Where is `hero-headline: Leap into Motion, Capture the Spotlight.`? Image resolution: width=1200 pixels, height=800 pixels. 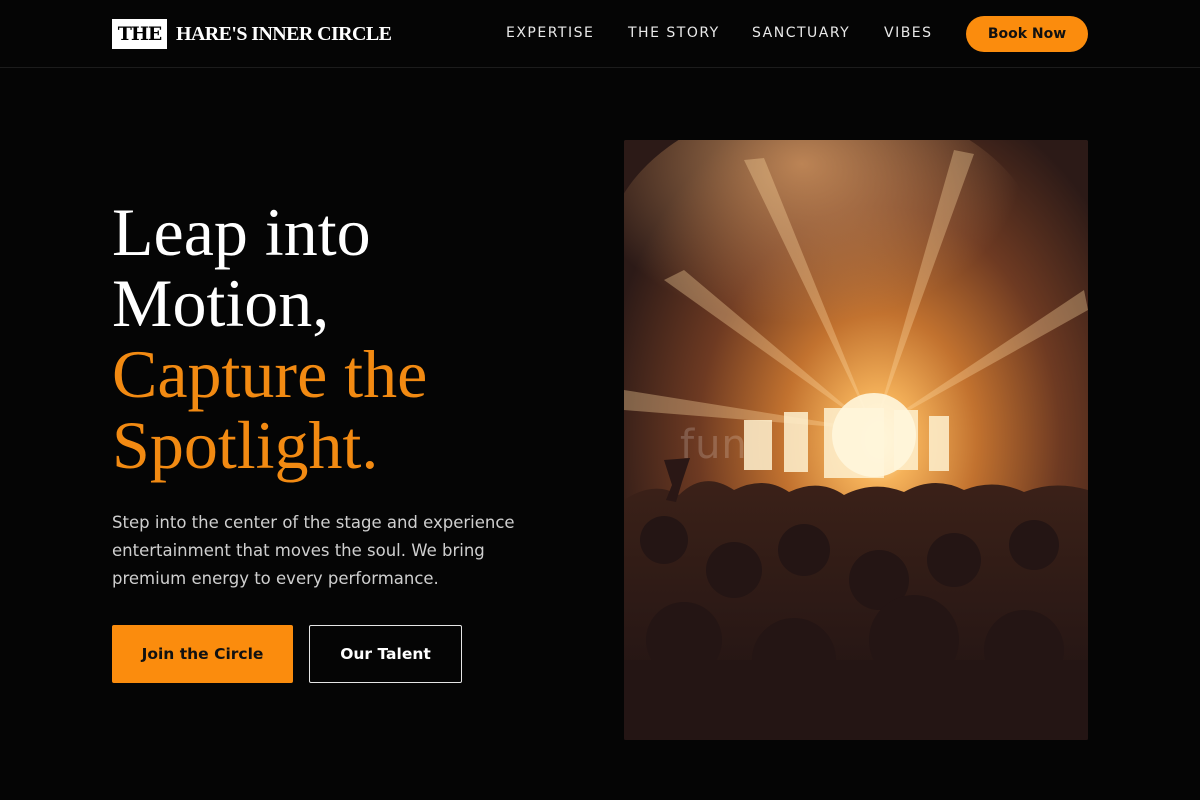
hero-headline: Leap into Motion, Capture the Spotlight. is located at coordinates (342, 339).